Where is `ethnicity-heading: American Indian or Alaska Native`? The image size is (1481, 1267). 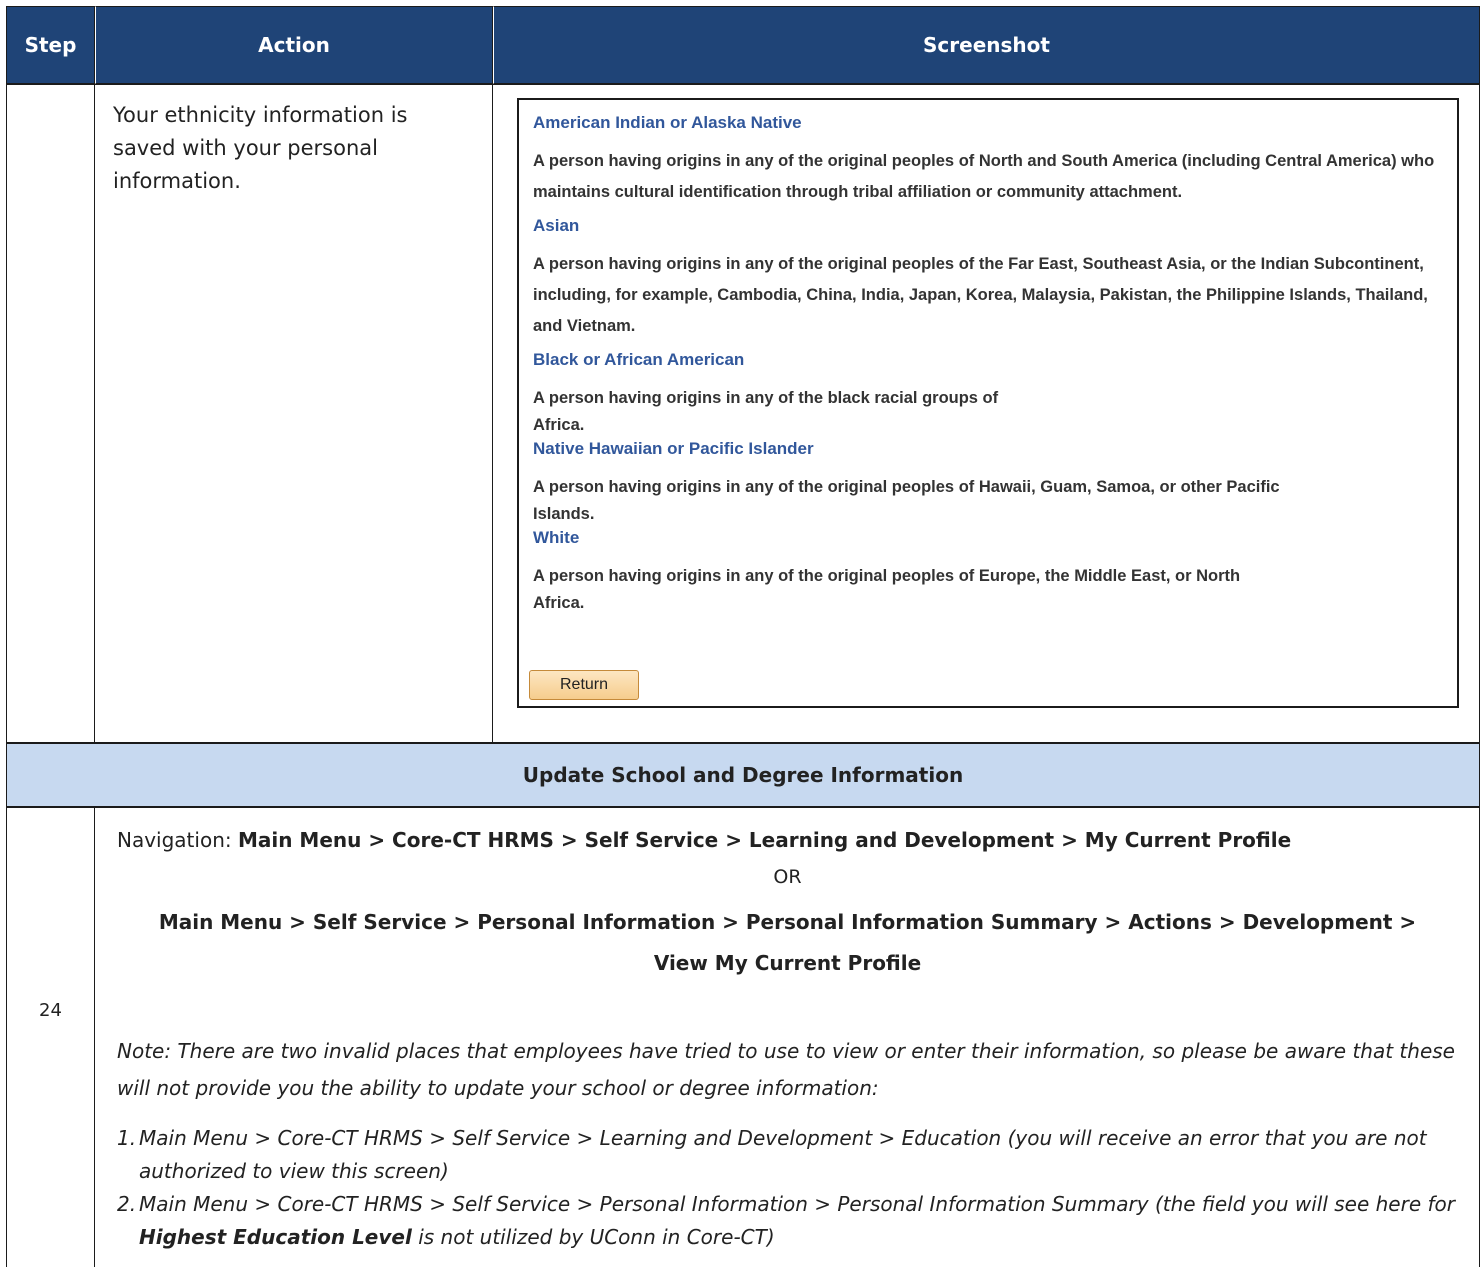 ethnicity-heading: American Indian or Alaska Native is located at coordinates (667, 122).